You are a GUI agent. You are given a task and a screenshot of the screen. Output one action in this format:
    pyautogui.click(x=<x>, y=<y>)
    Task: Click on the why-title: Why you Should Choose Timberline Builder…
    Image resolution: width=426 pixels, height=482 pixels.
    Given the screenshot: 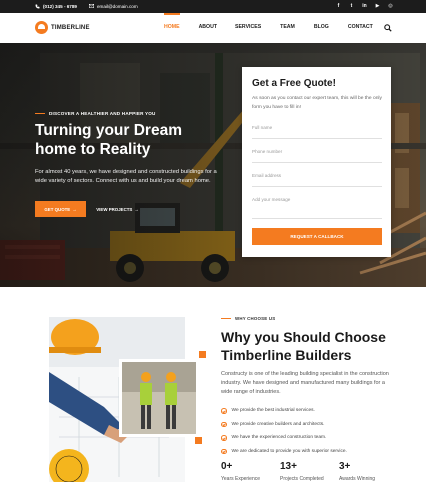 What is the action you would take?
    pyautogui.click(x=303, y=346)
    